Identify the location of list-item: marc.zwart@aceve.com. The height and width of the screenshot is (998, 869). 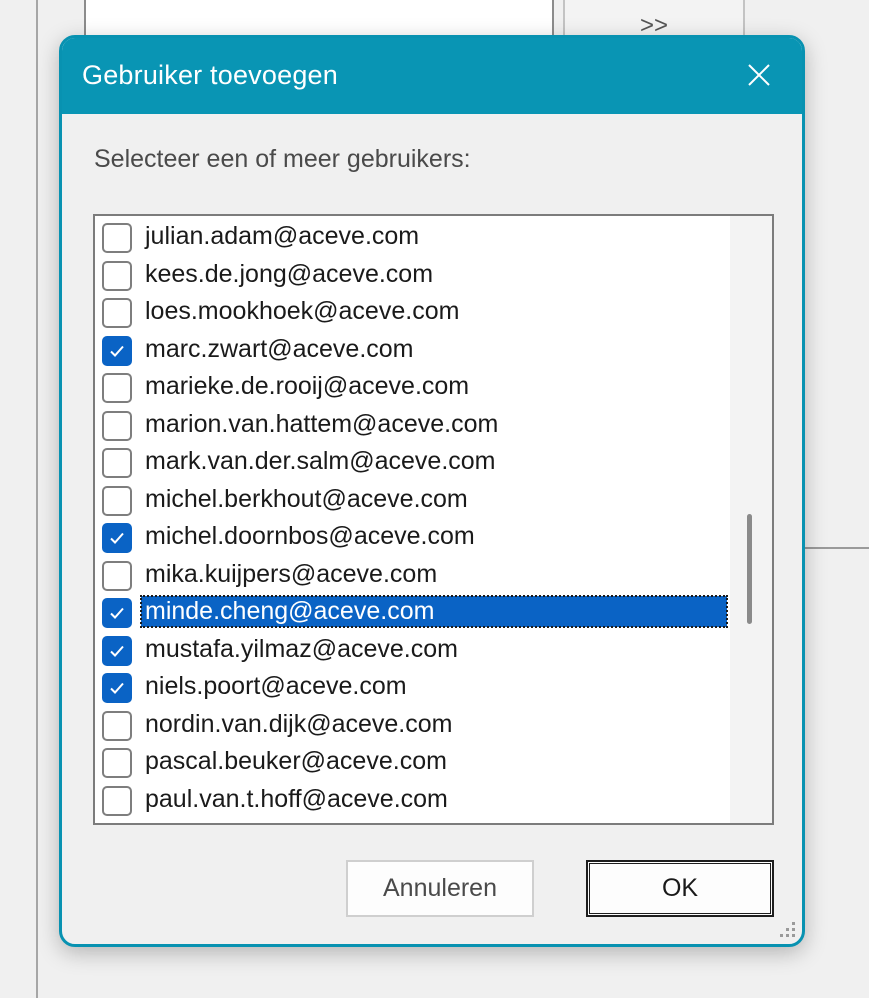
(413, 349).